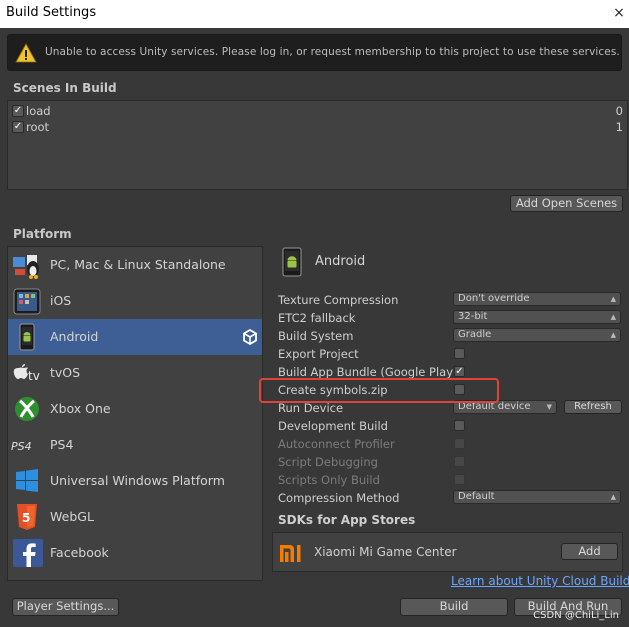 This screenshot has height=627, width=629. Describe the element at coordinates (65, 88) in the screenshot. I see `scenes-in-build-title: Scenes In Build` at that location.